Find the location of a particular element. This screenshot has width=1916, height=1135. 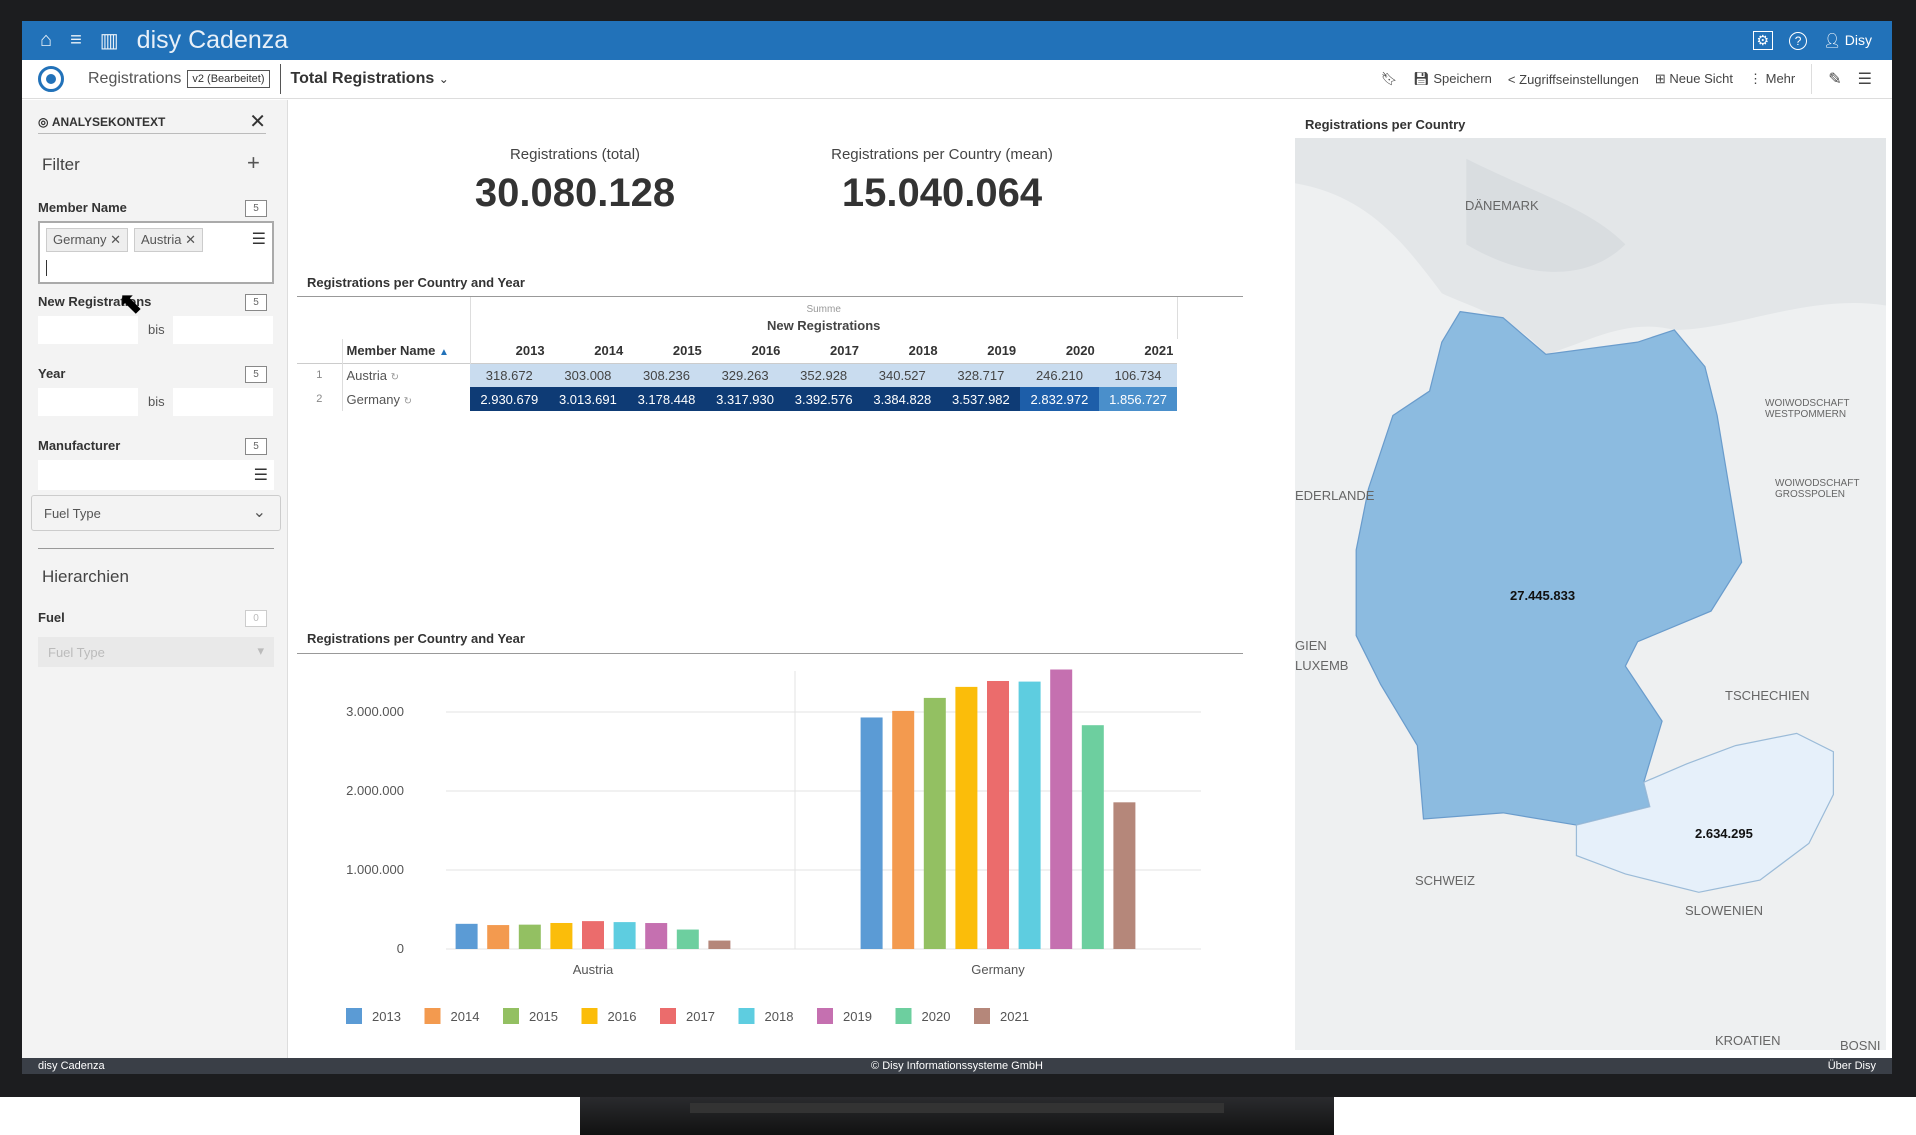

bar-austria-2019 is located at coordinates (656, 936).